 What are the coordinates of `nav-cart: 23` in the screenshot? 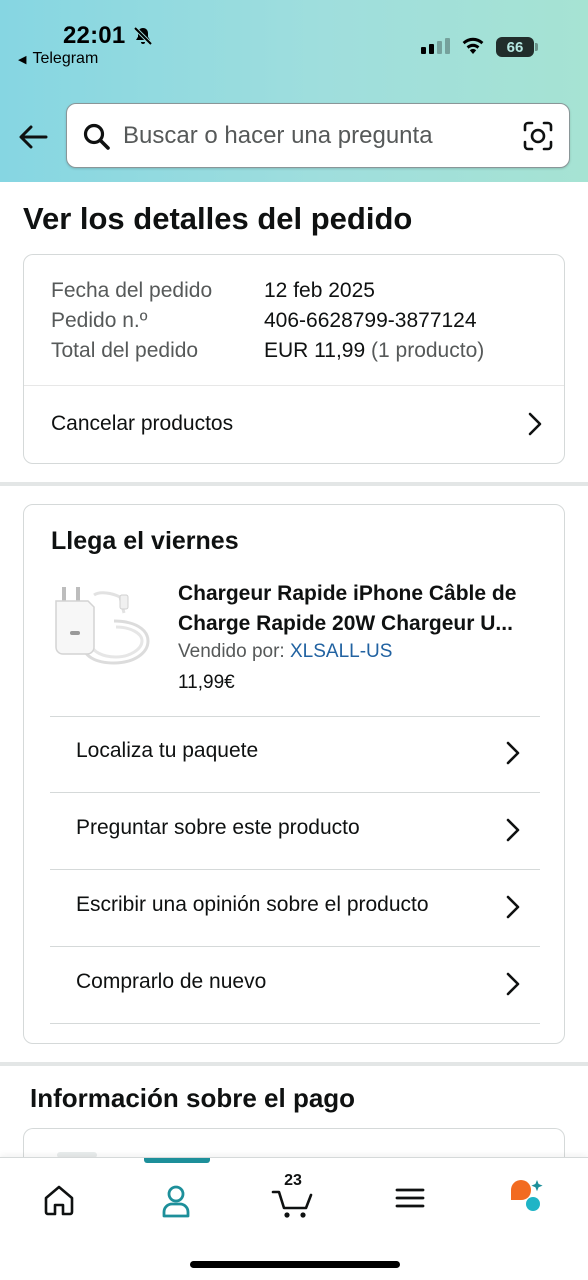 It's located at (293, 1196).